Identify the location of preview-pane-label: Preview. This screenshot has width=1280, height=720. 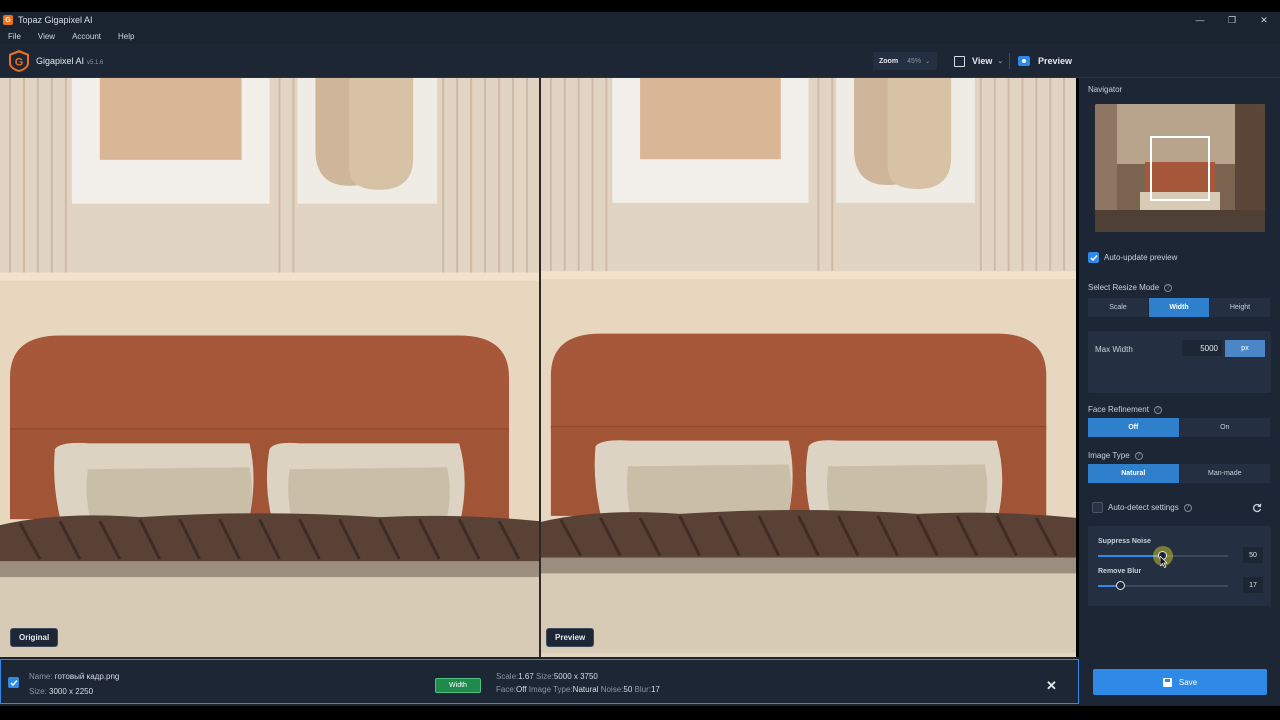
(570, 637).